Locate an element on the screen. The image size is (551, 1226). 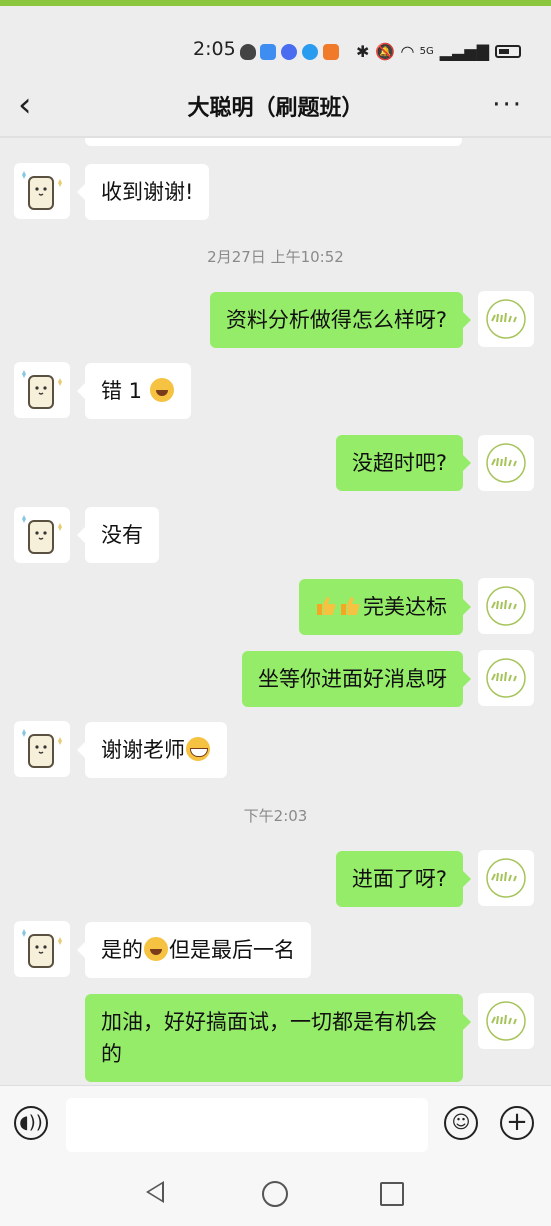
message-bubble-outgoing: 加油，好好搞面试，一切都是有机会的 is located at coordinates (278, 1038).